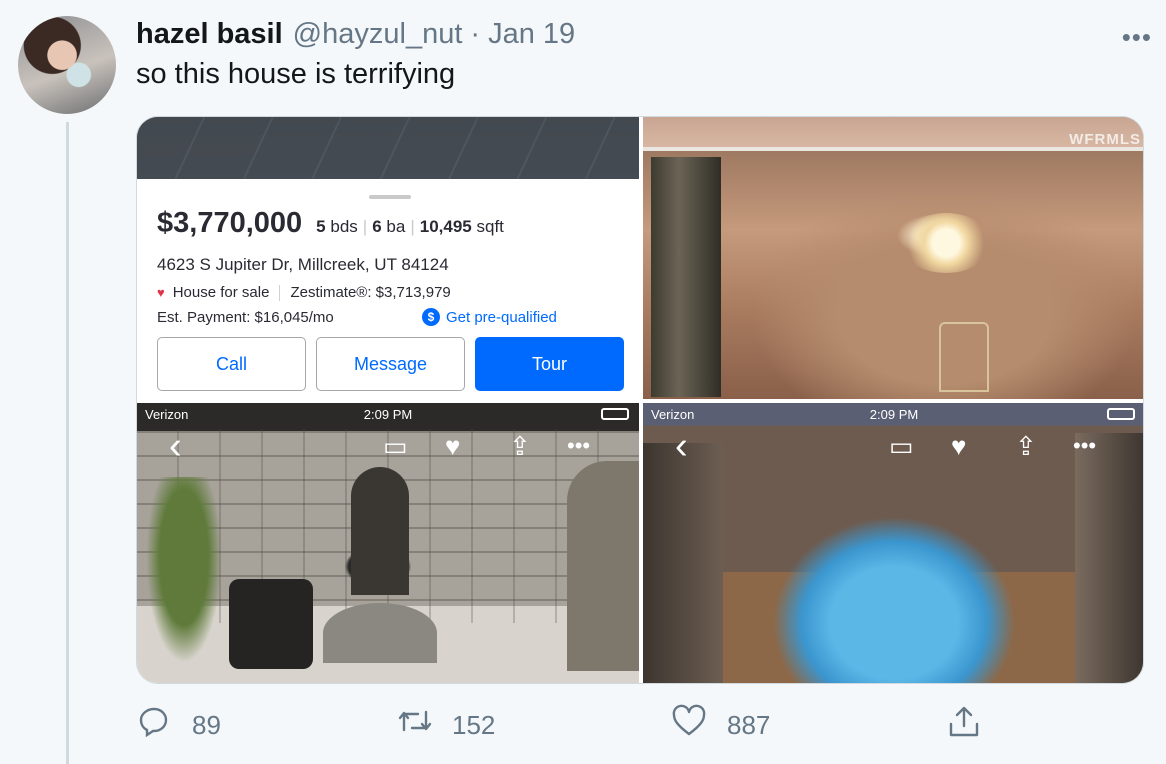  What do you see at coordinates (370, 292) in the screenshot?
I see `zestimate: Zestimate®: $3,713,979` at bounding box center [370, 292].